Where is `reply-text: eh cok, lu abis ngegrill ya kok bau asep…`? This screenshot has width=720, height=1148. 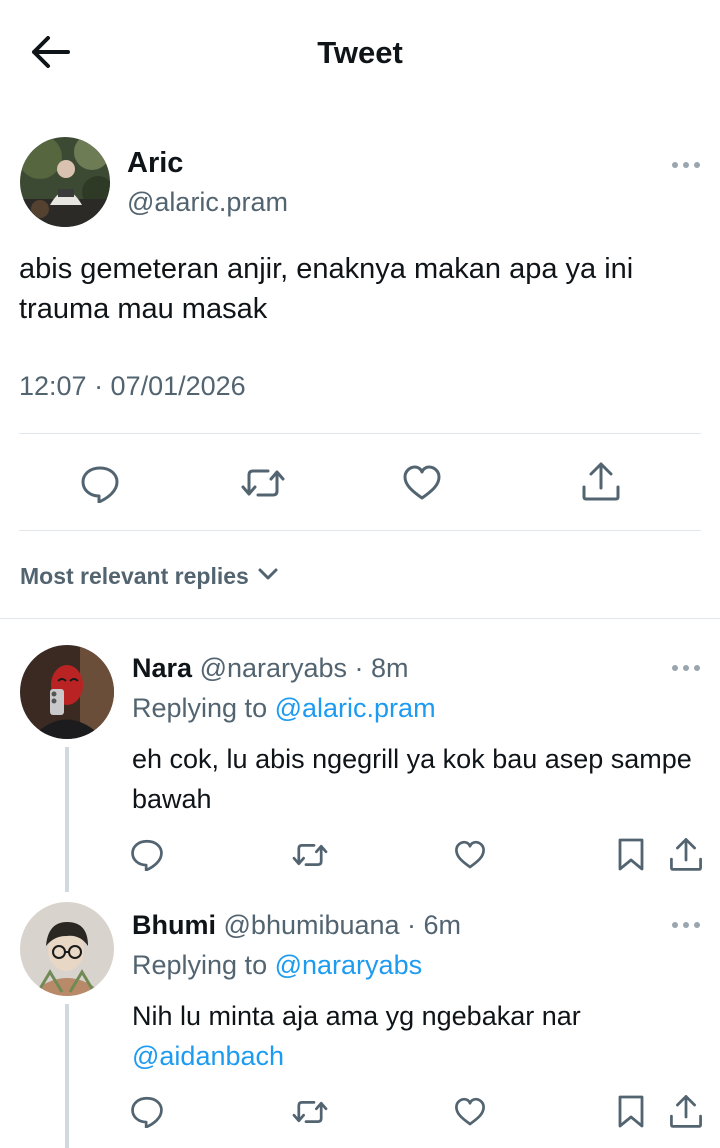 reply-text: eh cok, lu abis ngegrill ya kok bau asep… is located at coordinates (412, 779).